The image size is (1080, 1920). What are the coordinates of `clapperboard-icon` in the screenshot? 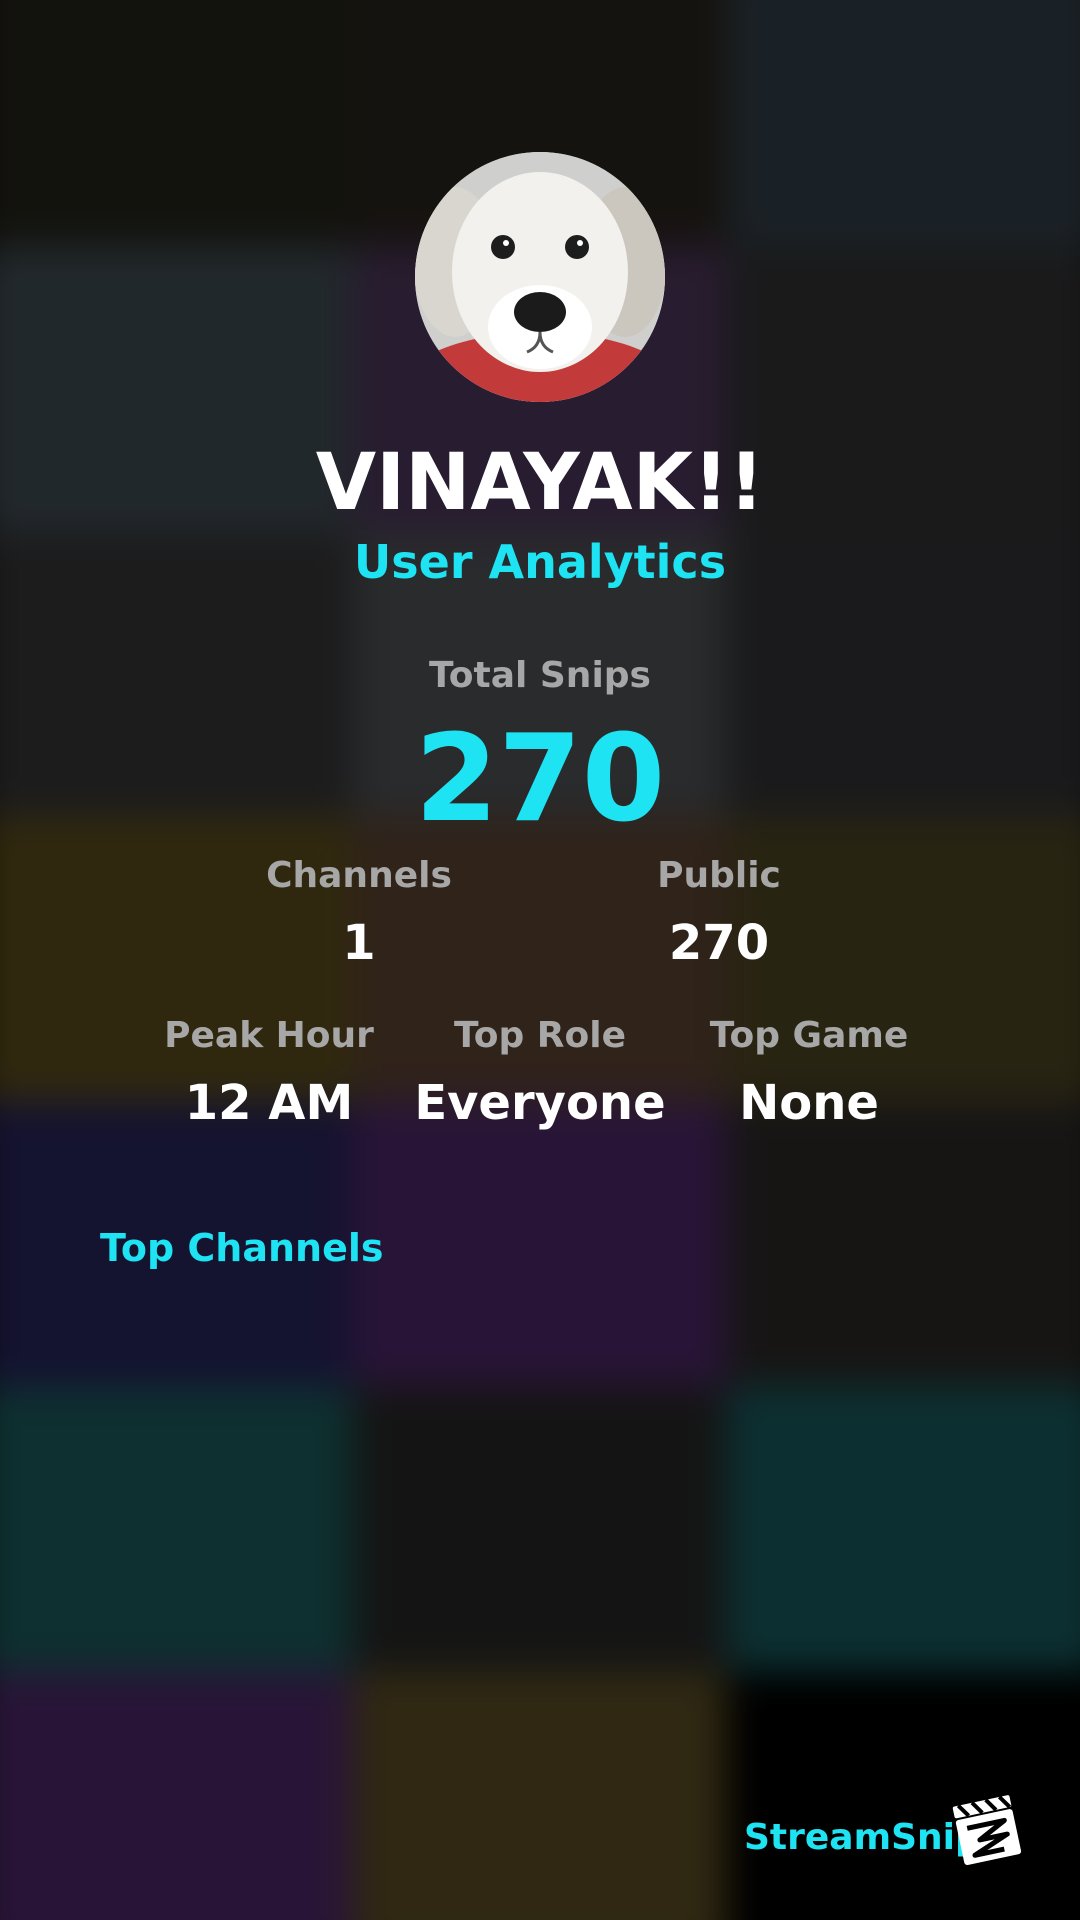 It's located at (987, 1830).